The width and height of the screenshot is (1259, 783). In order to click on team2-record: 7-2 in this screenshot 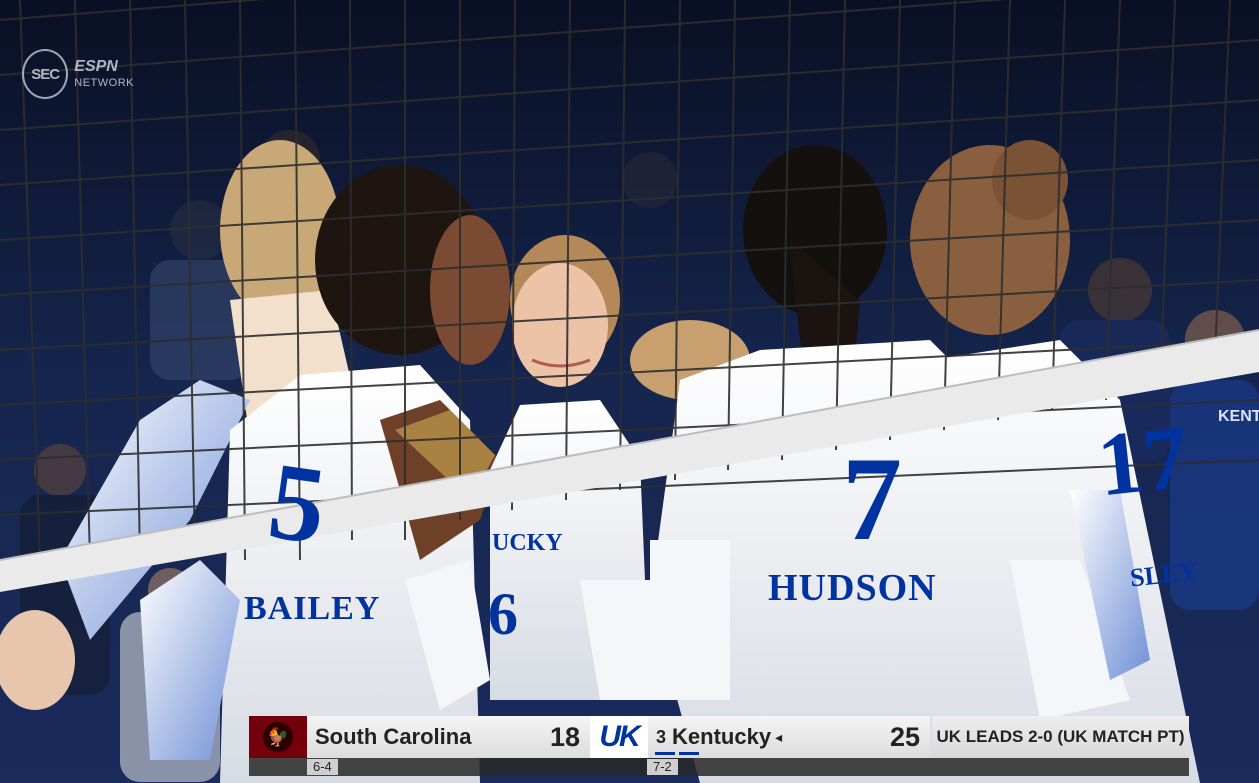, I will do `click(662, 767)`.